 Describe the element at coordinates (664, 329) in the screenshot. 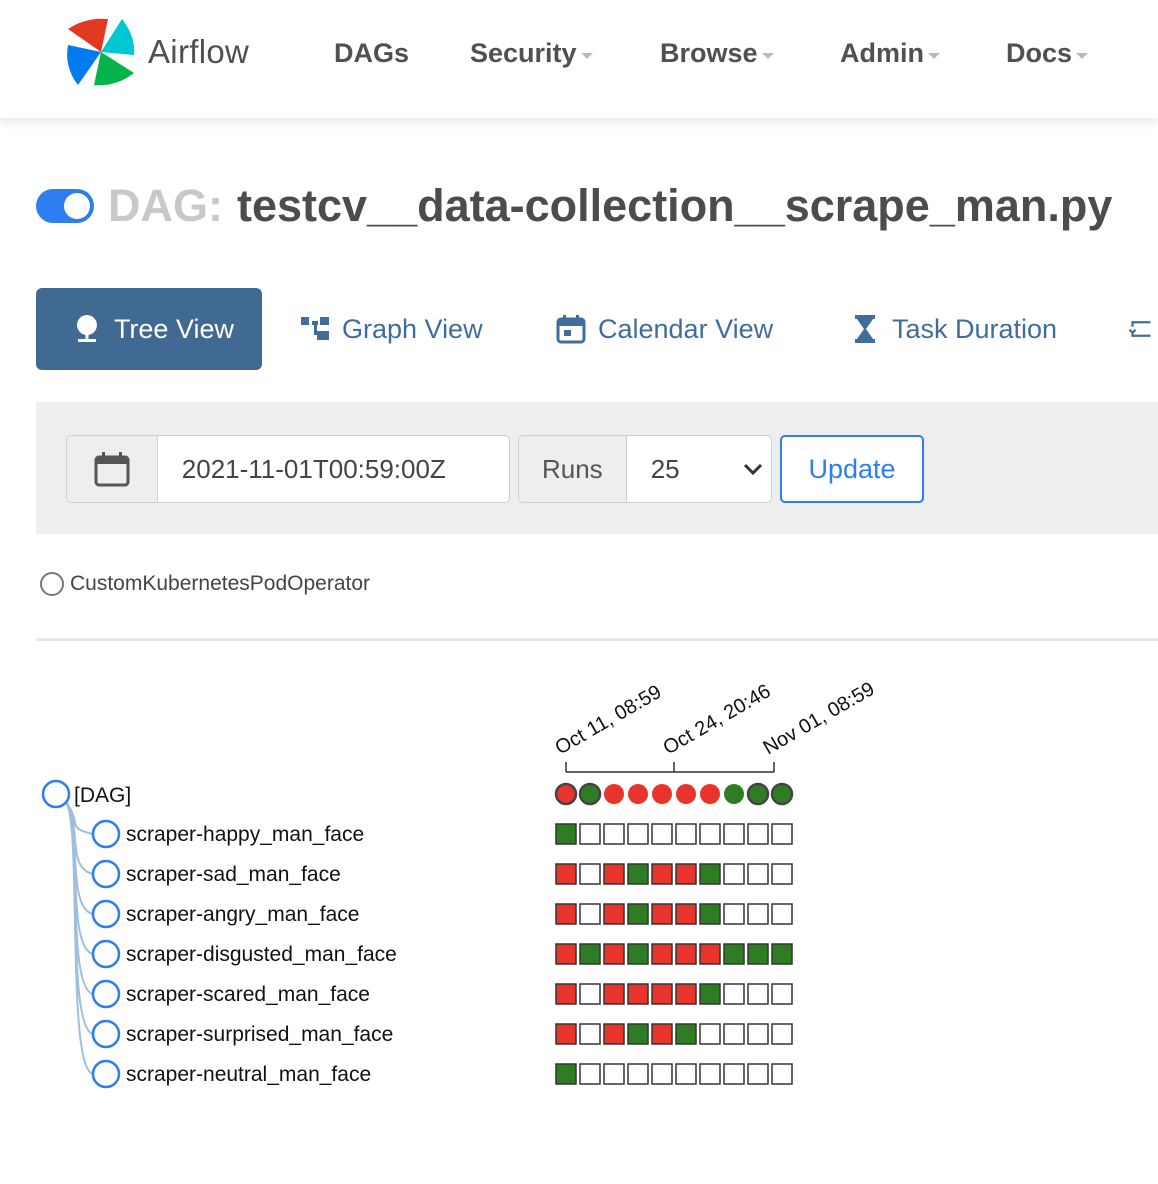

I see `tab-calendar-view: Calendar View` at that location.